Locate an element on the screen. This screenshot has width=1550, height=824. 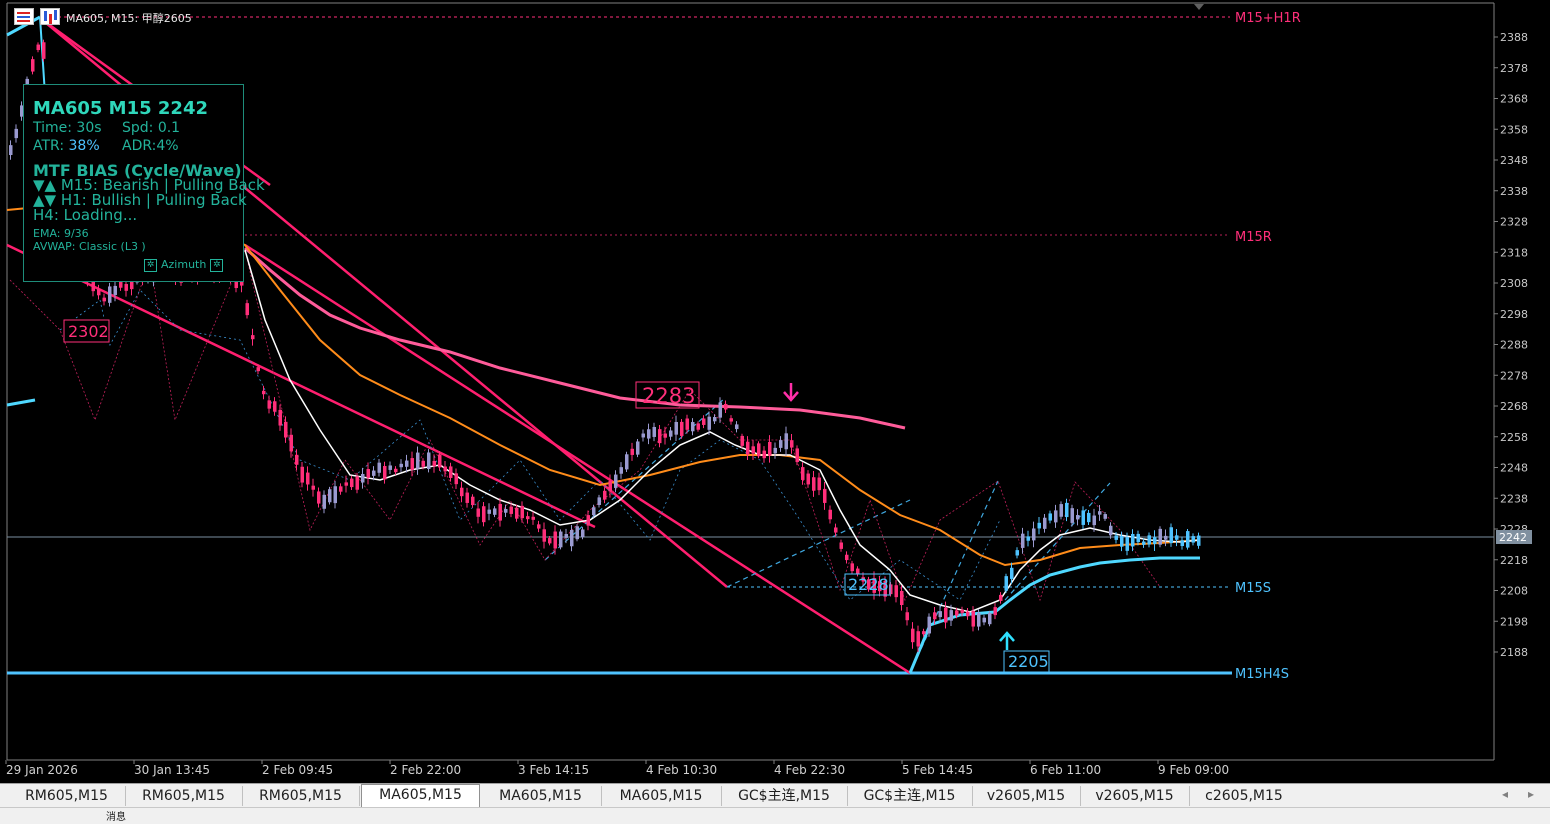
brand-label: Azimuth is located at coordinates (184, 264).